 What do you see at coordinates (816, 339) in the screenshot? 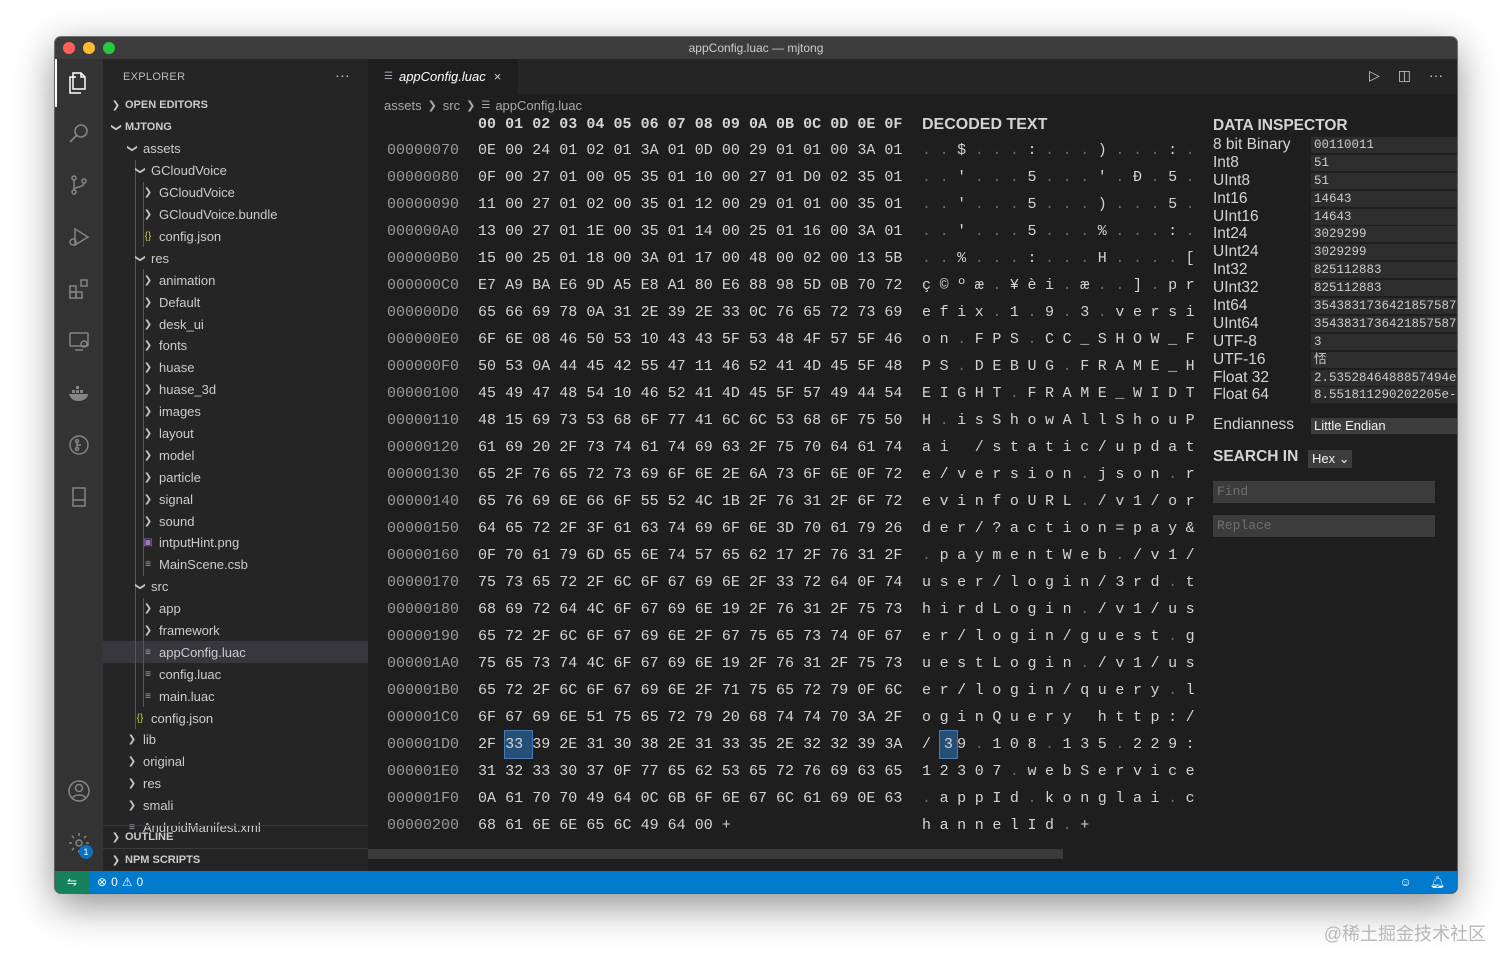
I see `hex-byte: 4F` at bounding box center [816, 339].